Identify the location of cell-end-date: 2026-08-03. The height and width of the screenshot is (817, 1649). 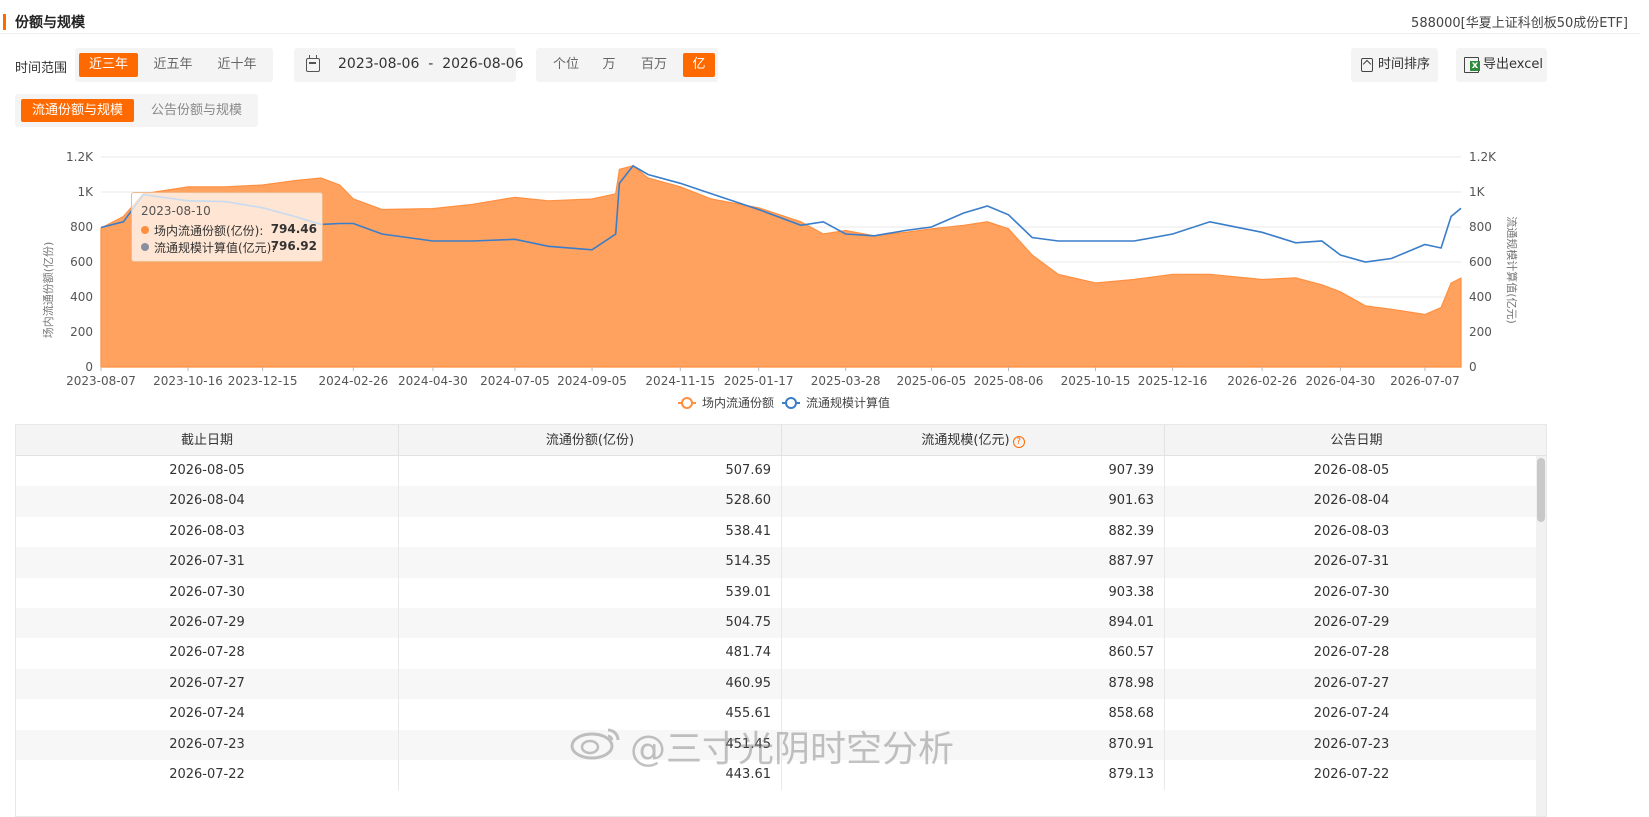
(207, 532).